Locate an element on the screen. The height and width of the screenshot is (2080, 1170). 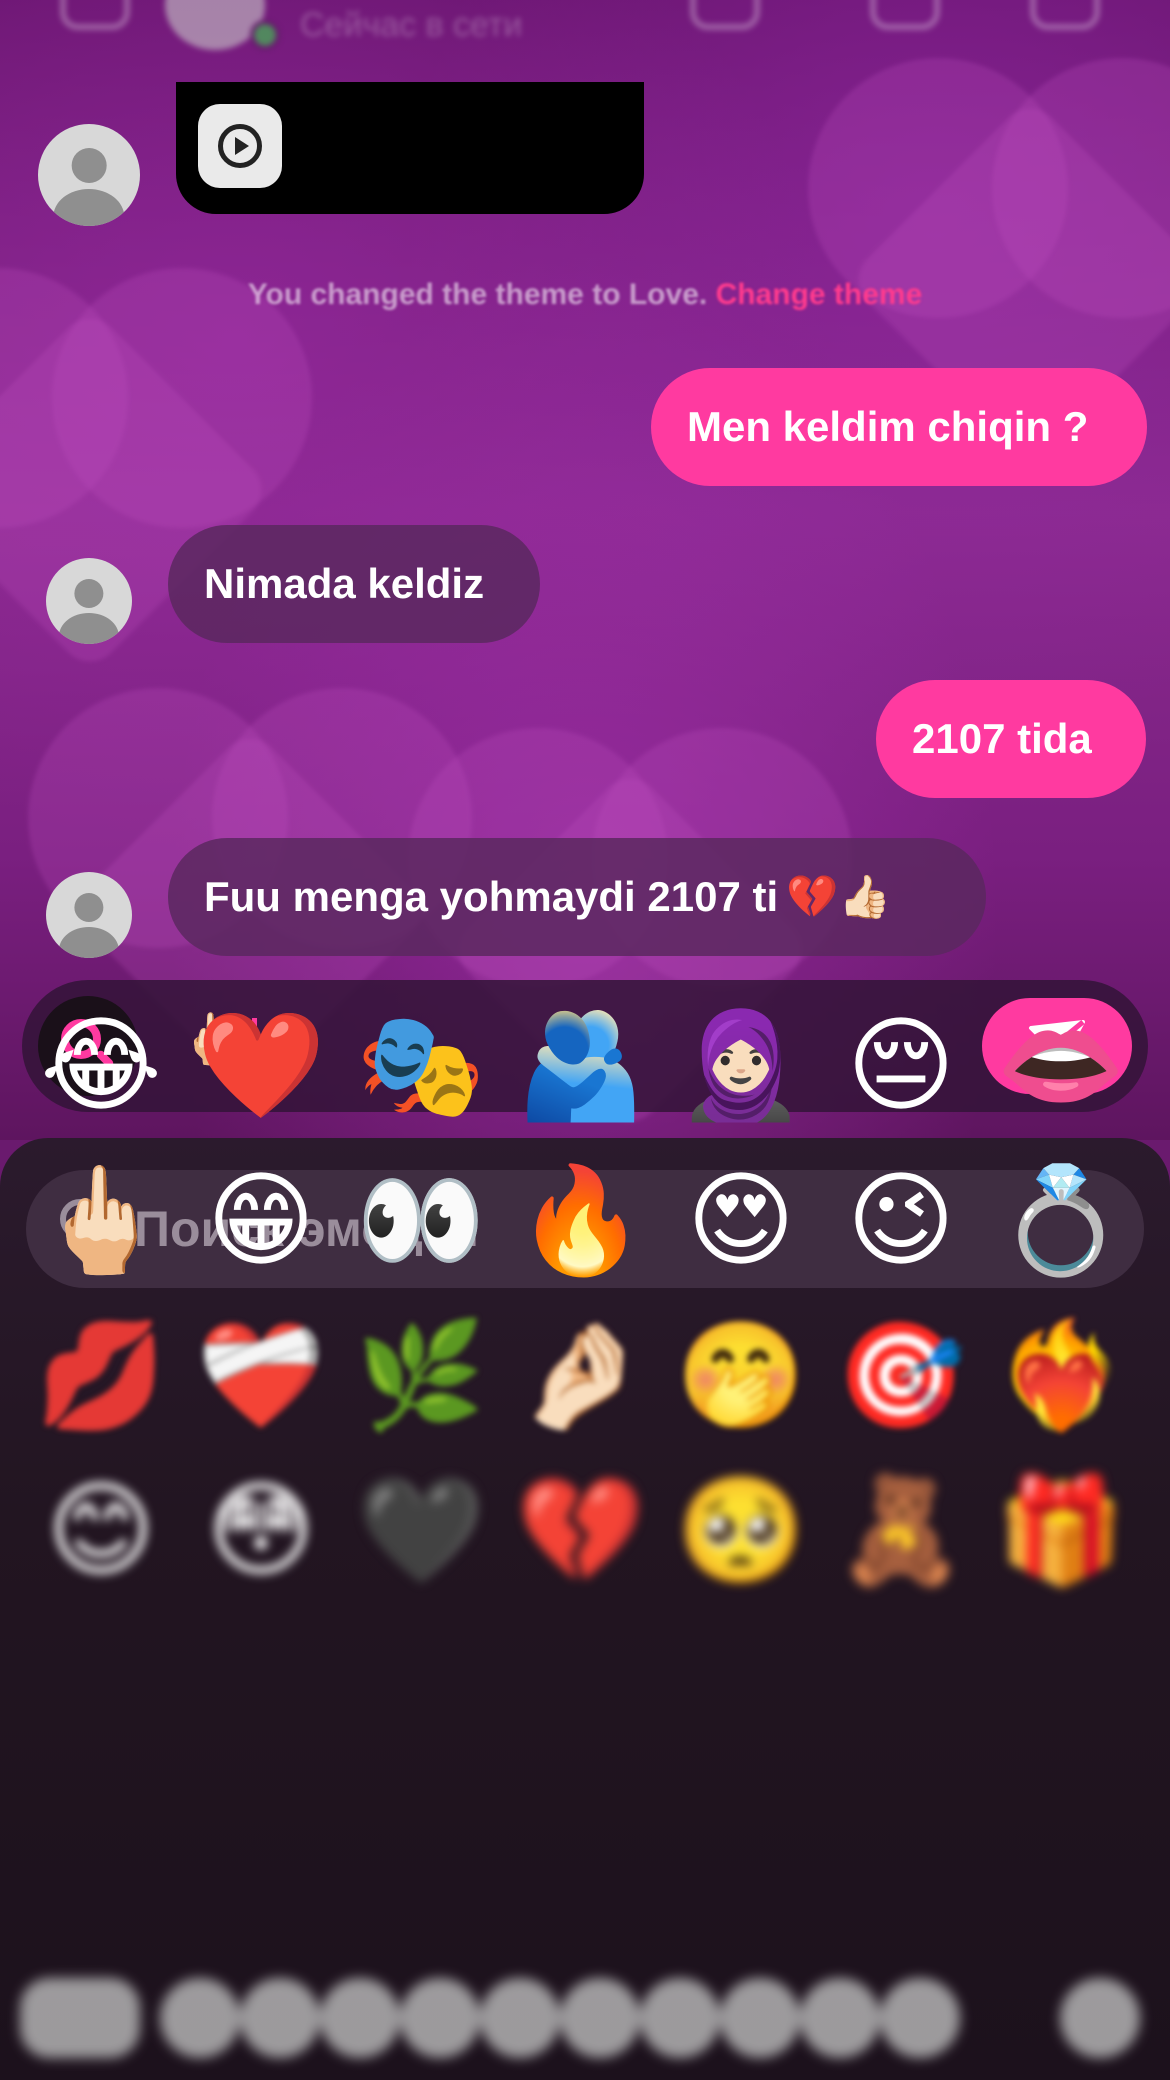
emoji-key: 🤌🏻 is located at coordinates (581, 1375).